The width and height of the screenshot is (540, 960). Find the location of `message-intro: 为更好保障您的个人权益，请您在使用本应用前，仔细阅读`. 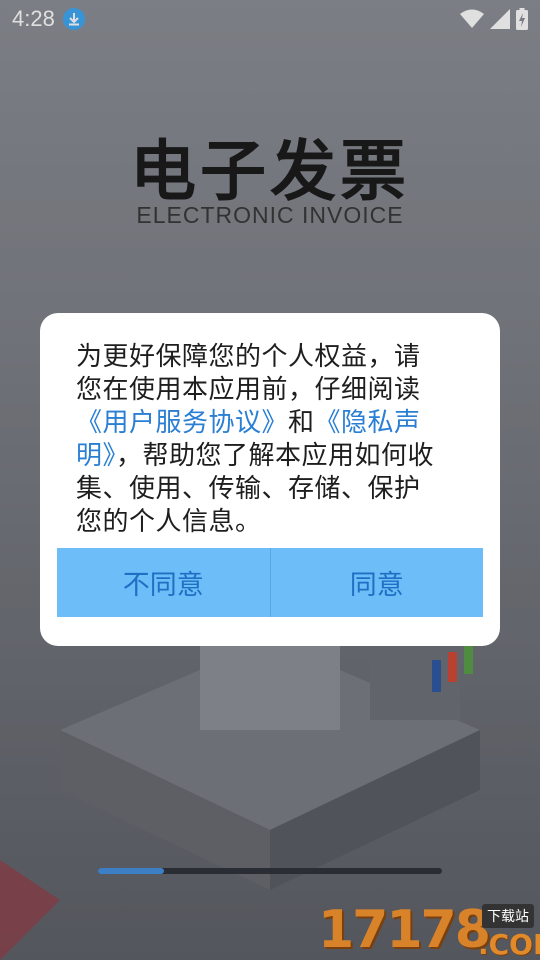

message-intro: 为更好保障您的个人权益，请您在使用本应用前，仔细阅读 is located at coordinates (248, 373).